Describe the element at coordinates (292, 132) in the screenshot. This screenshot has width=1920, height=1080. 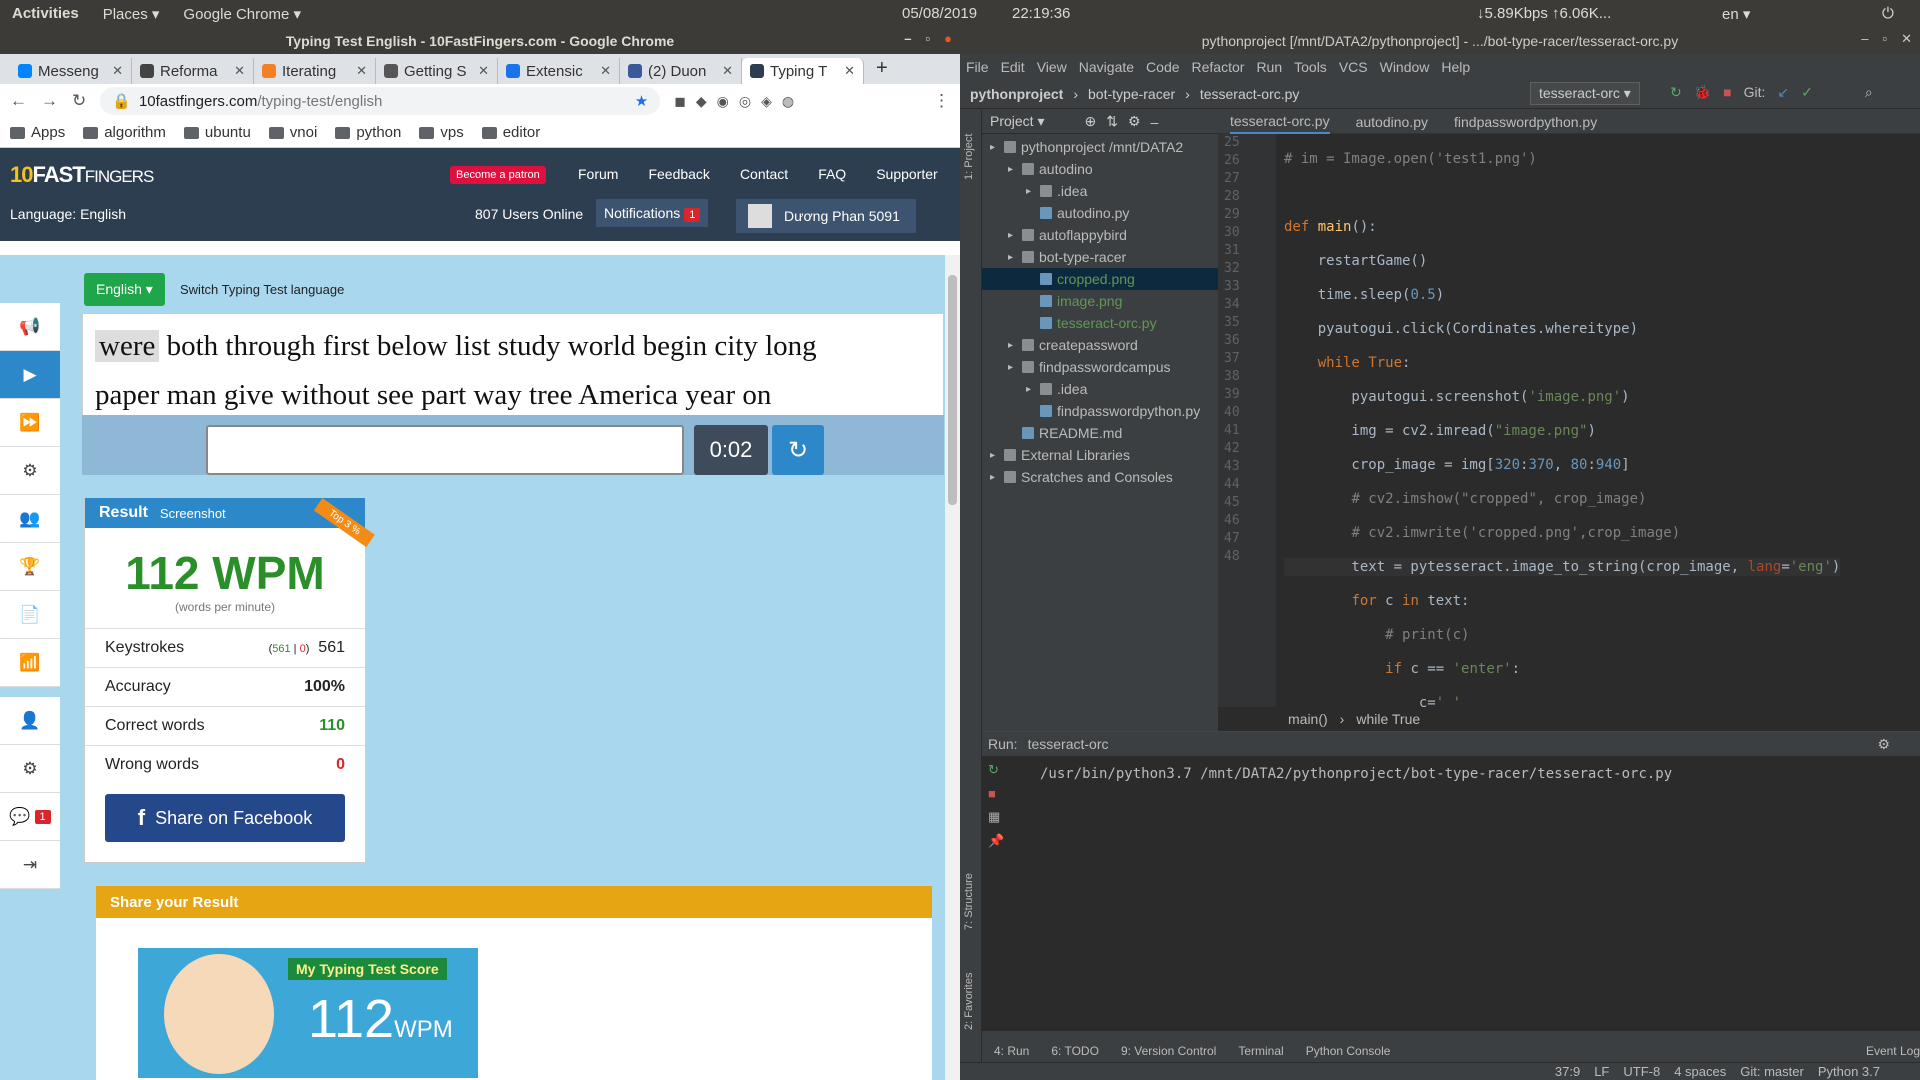
I see `bookmark-item: vnoi` at that location.